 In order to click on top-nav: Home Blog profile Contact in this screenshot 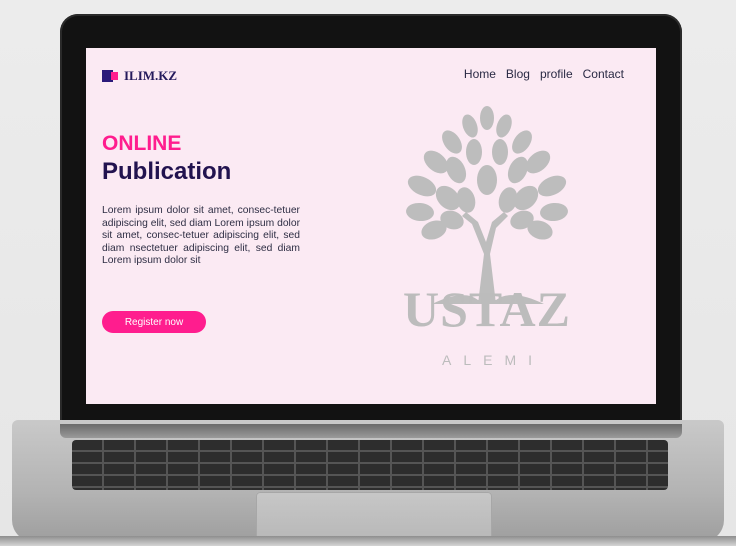, I will do `click(544, 74)`.